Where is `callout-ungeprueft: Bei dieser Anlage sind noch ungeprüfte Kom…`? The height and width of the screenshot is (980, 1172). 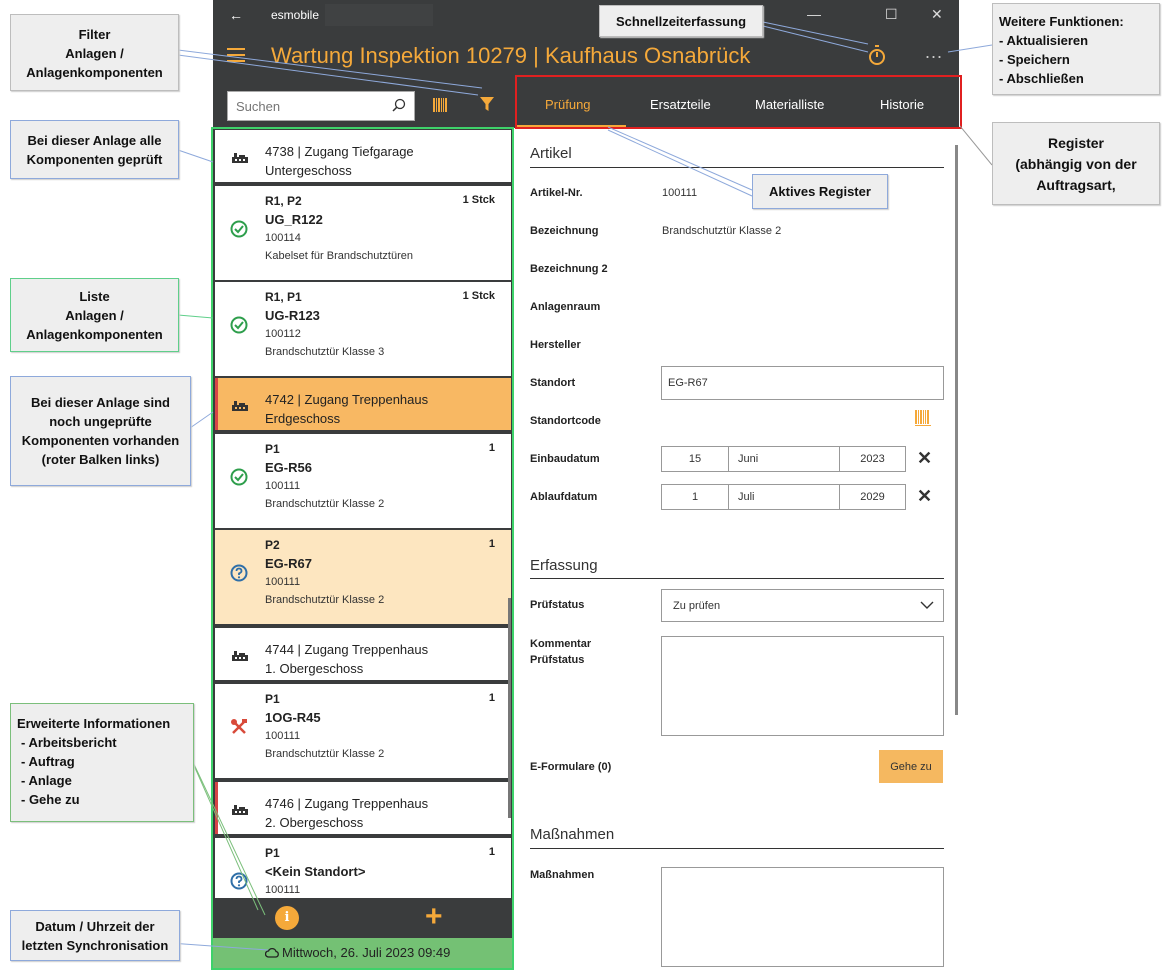
callout-ungeprueft: Bei dieser Anlage sind noch ungeprüfte Kom… is located at coordinates (100, 431).